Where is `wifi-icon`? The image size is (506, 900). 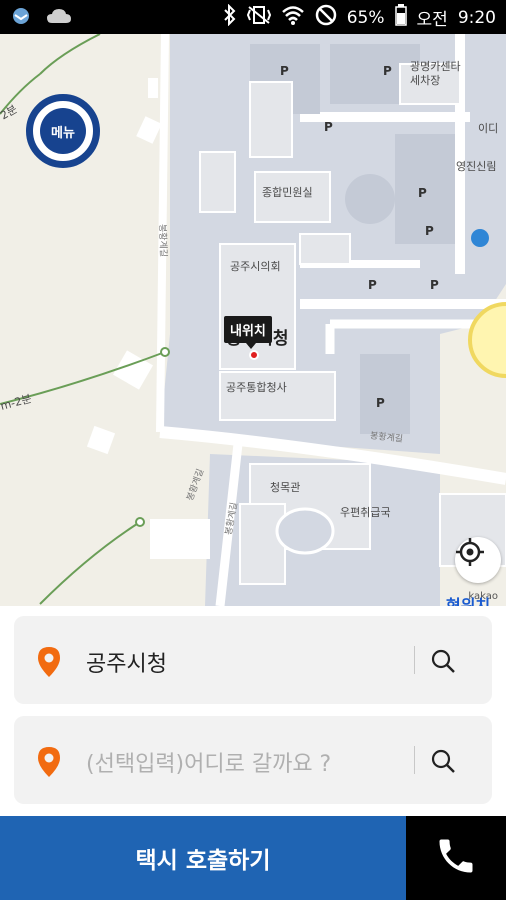 wifi-icon is located at coordinates (293, 17).